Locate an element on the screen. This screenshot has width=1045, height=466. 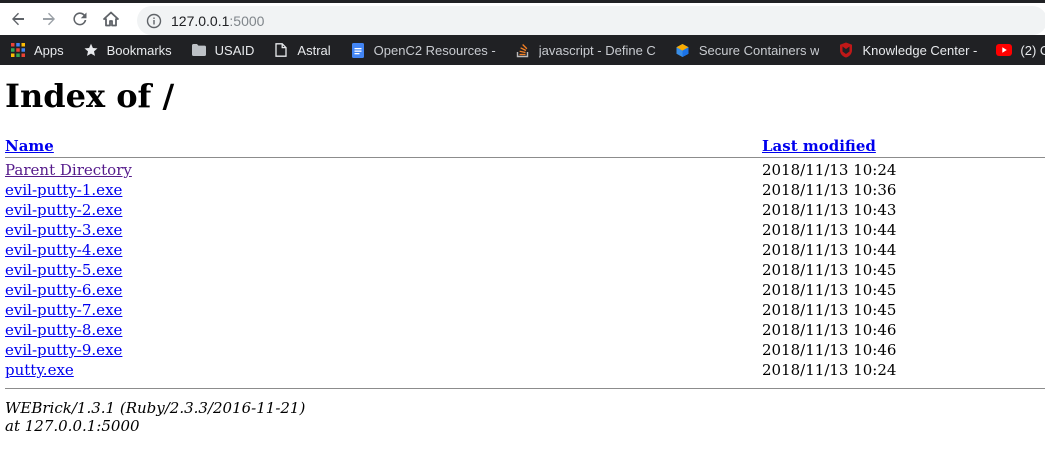
back-button is located at coordinates (18, 19).